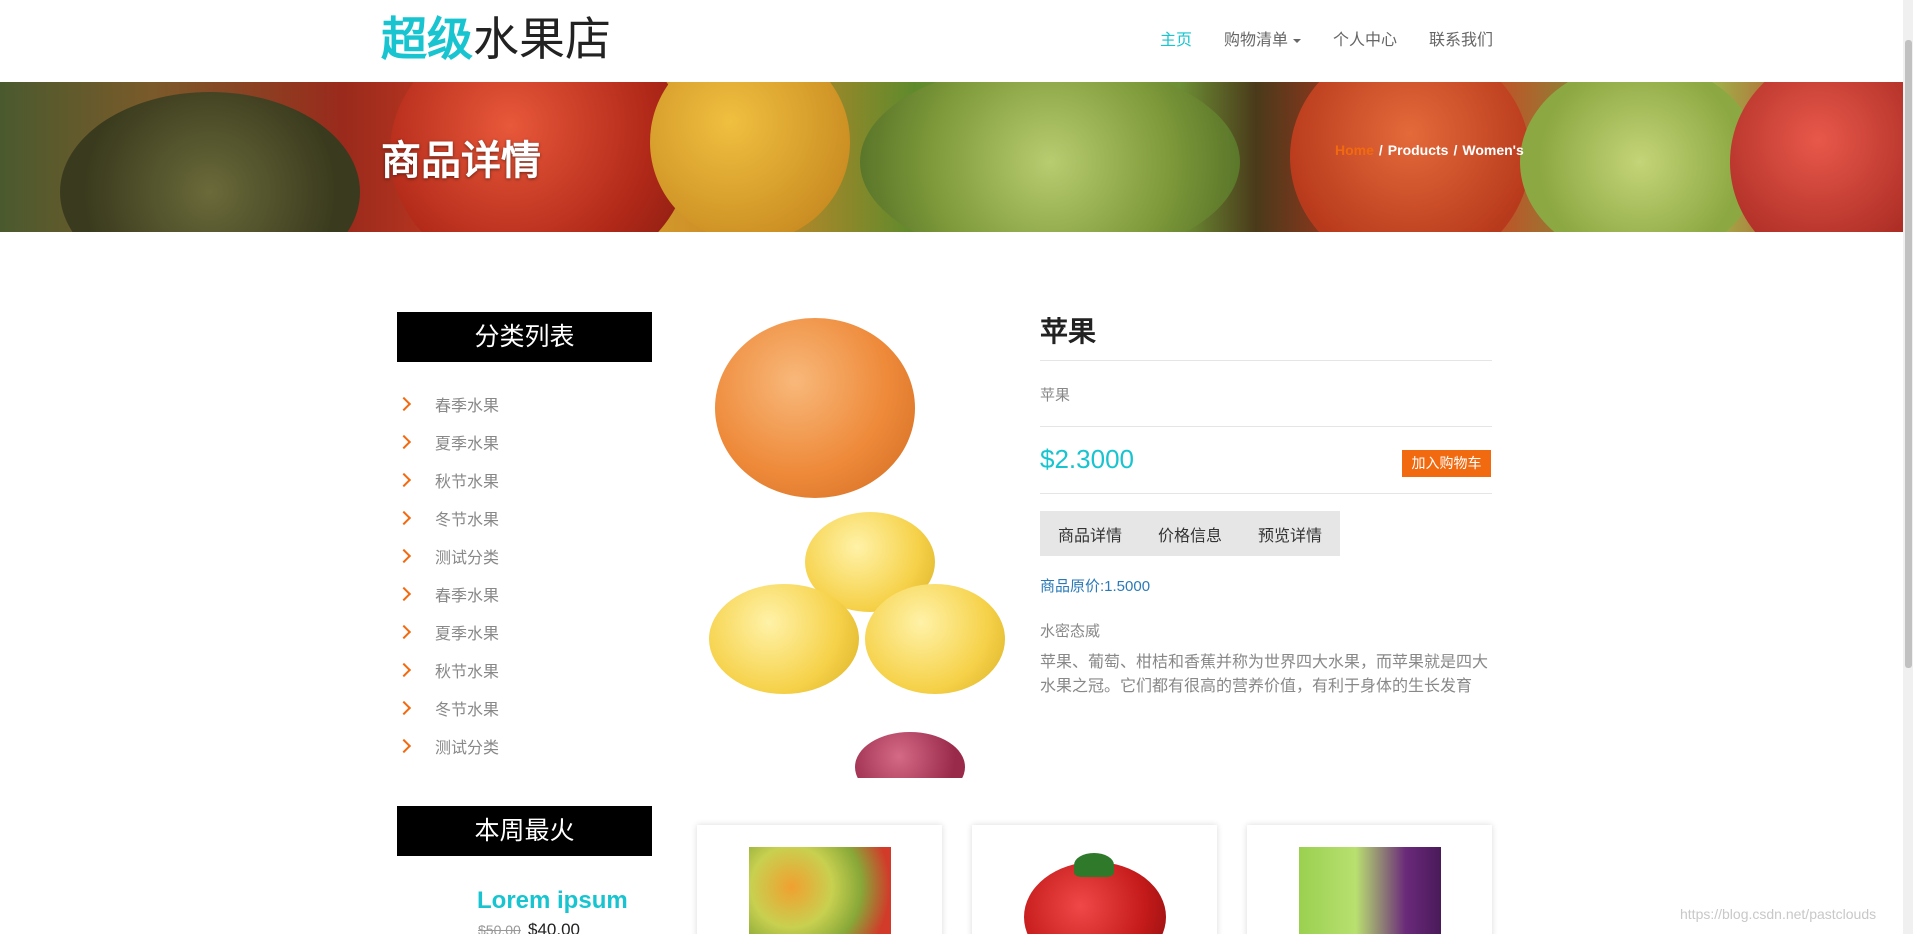 The height and width of the screenshot is (934, 1913). Describe the element at coordinates (210, 162) in the screenshot. I see `pineapple-image` at that location.